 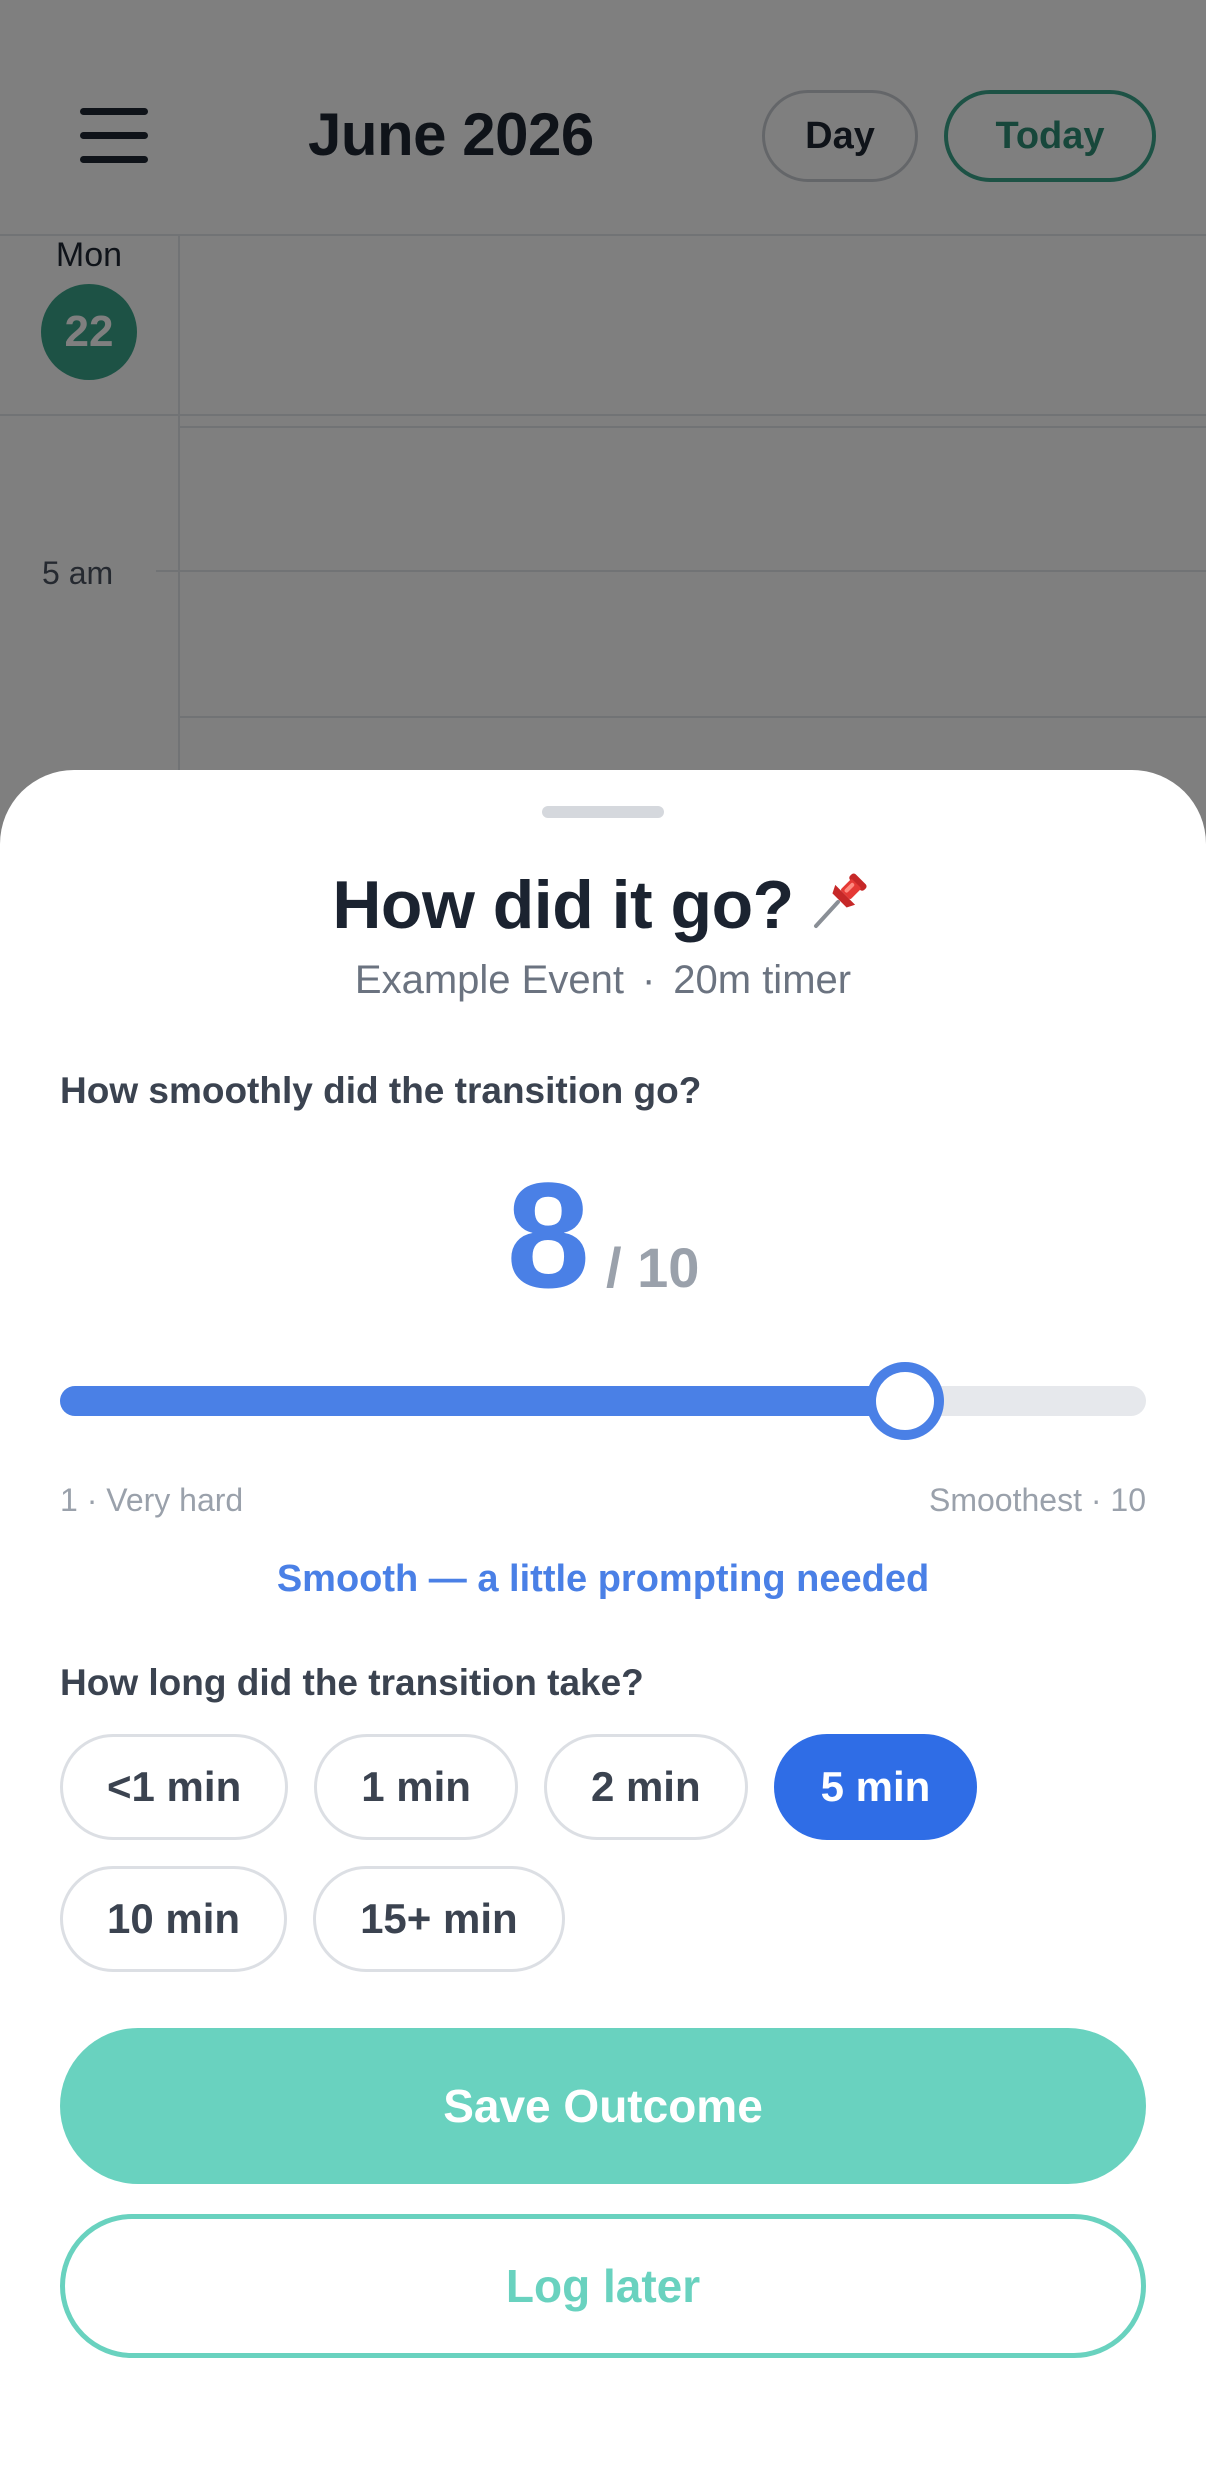 What do you see at coordinates (875, 1787) in the screenshot?
I see `duration-chip: 5 min` at bounding box center [875, 1787].